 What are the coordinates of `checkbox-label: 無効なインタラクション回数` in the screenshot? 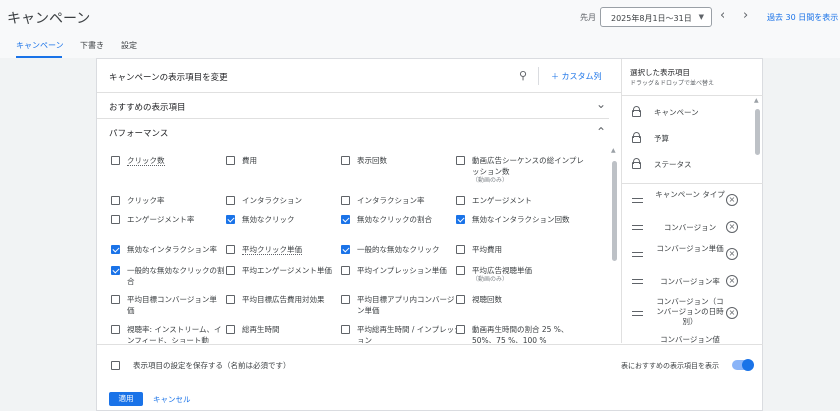 It's located at (521, 219).